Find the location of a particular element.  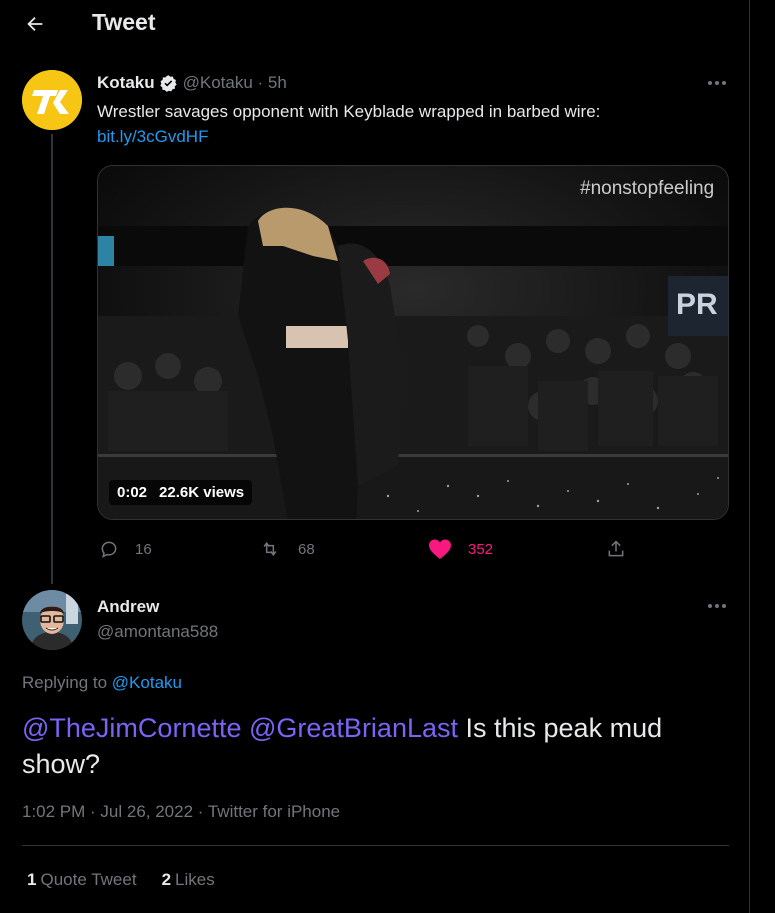

svg-text: PR is located at coordinates (697, 304).